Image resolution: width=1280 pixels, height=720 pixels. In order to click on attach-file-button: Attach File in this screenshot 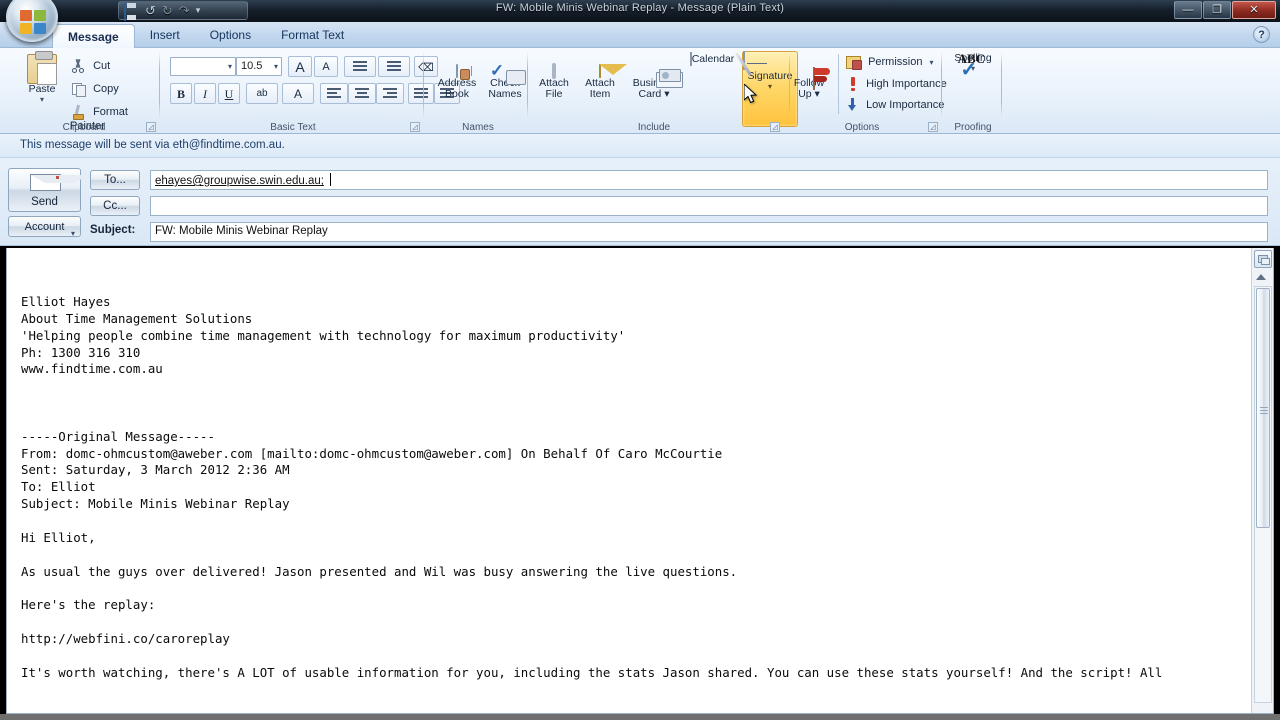, I will do `click(554, 77)`.